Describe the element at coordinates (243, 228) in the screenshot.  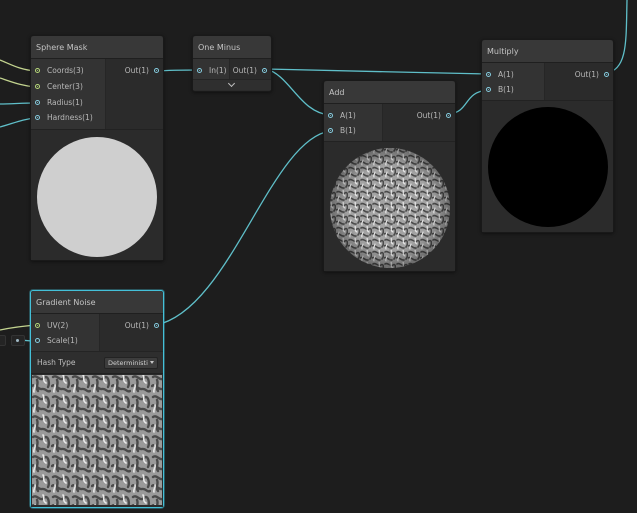
I see `wire-noise-to-add` at that location.